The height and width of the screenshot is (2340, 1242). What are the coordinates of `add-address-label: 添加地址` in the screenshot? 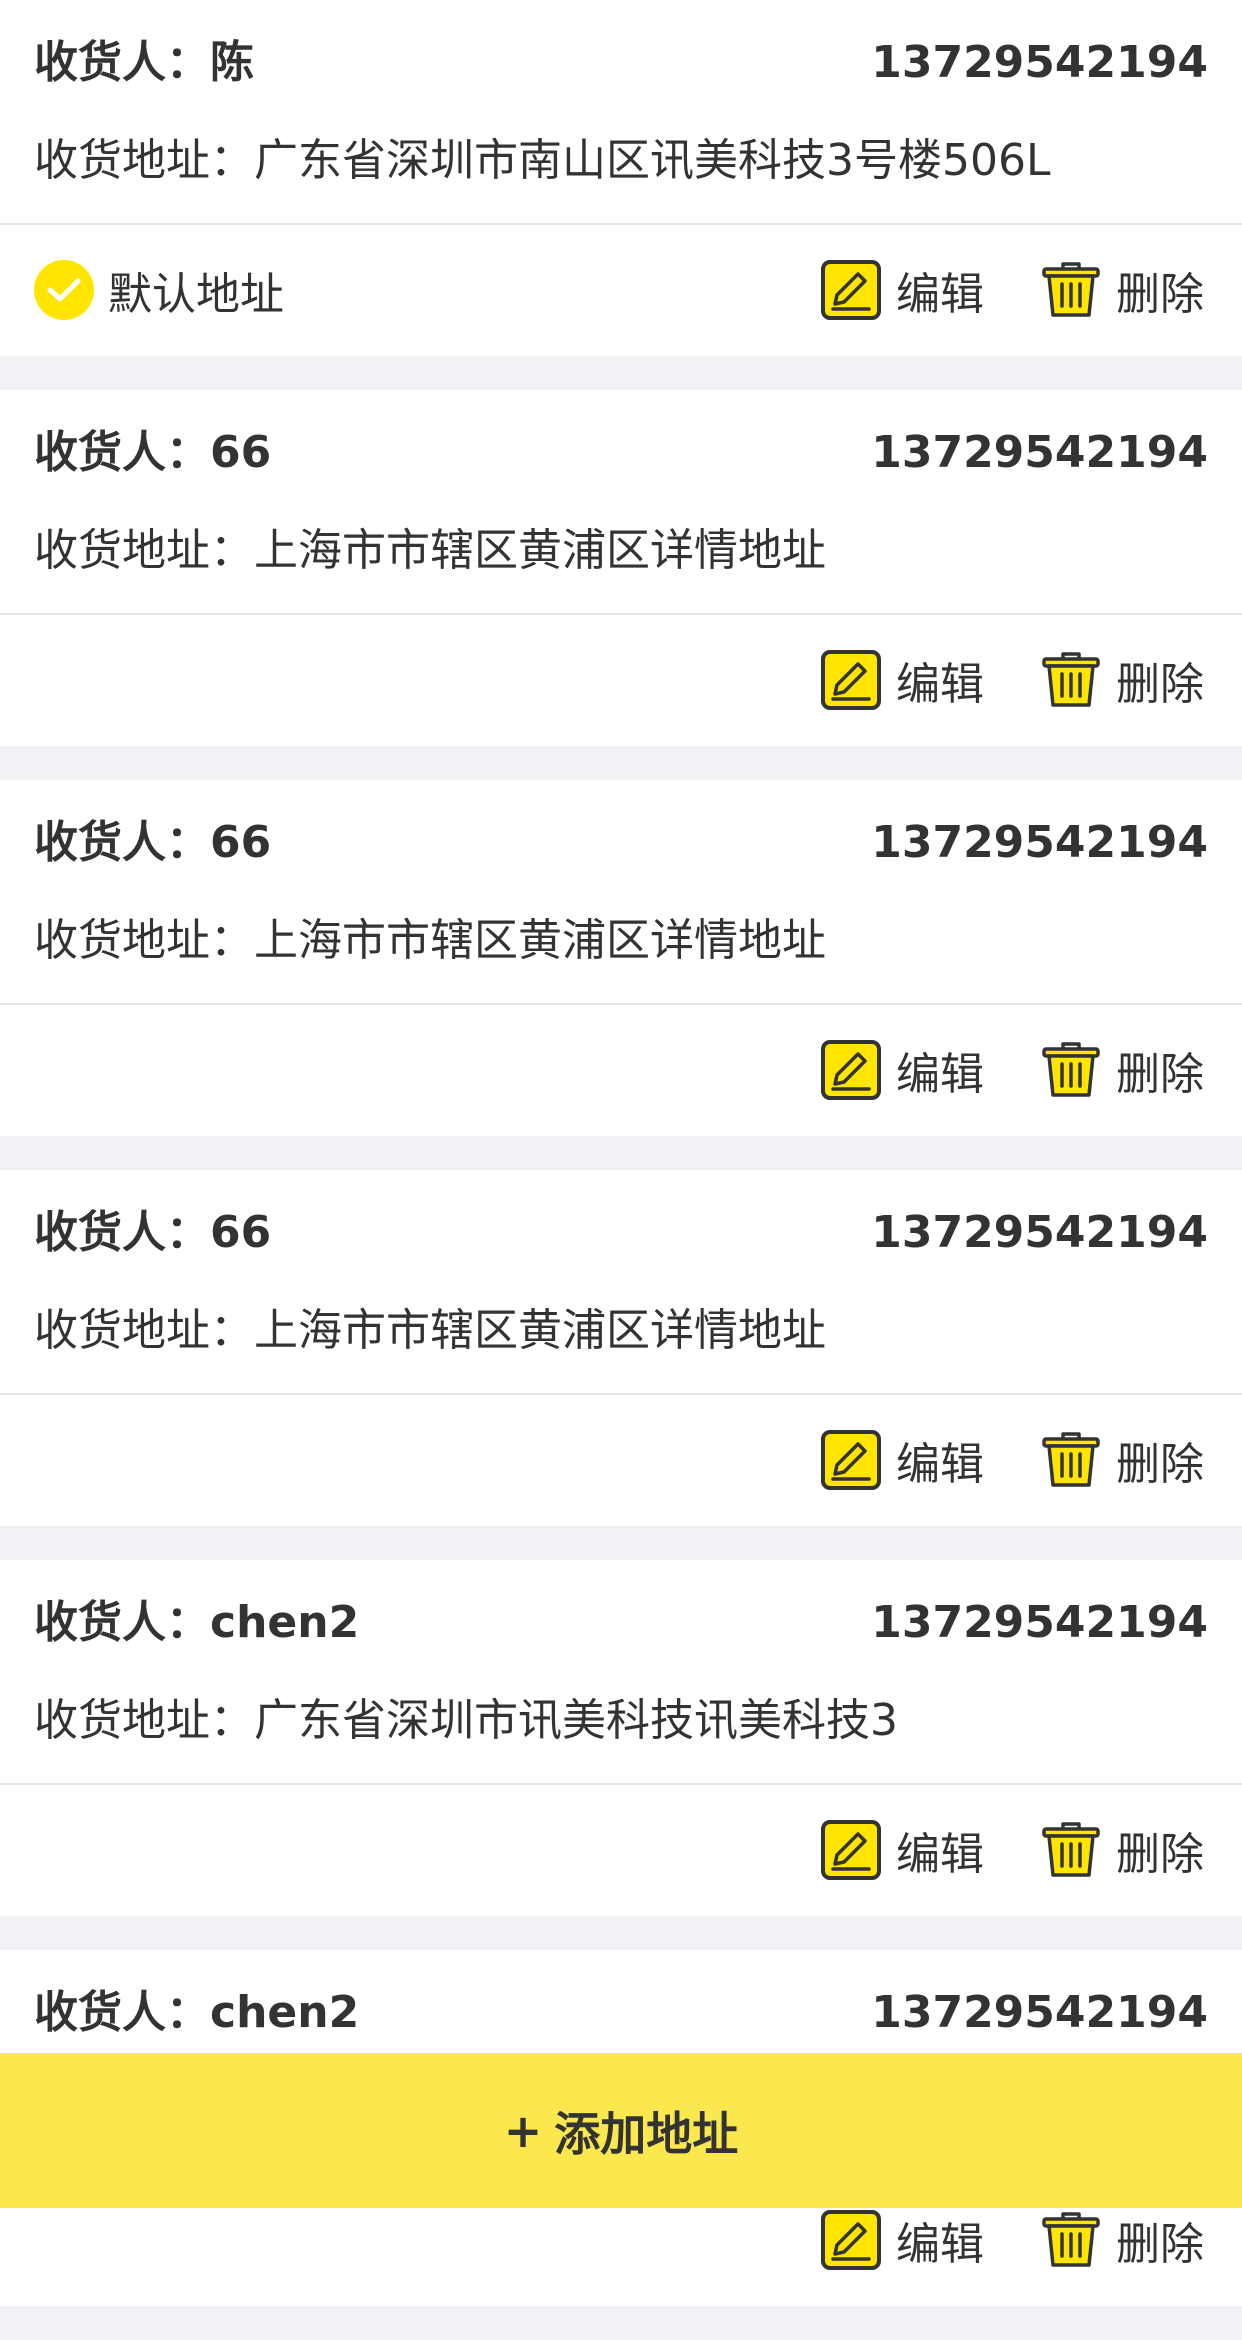 It's located at (646, 2133).